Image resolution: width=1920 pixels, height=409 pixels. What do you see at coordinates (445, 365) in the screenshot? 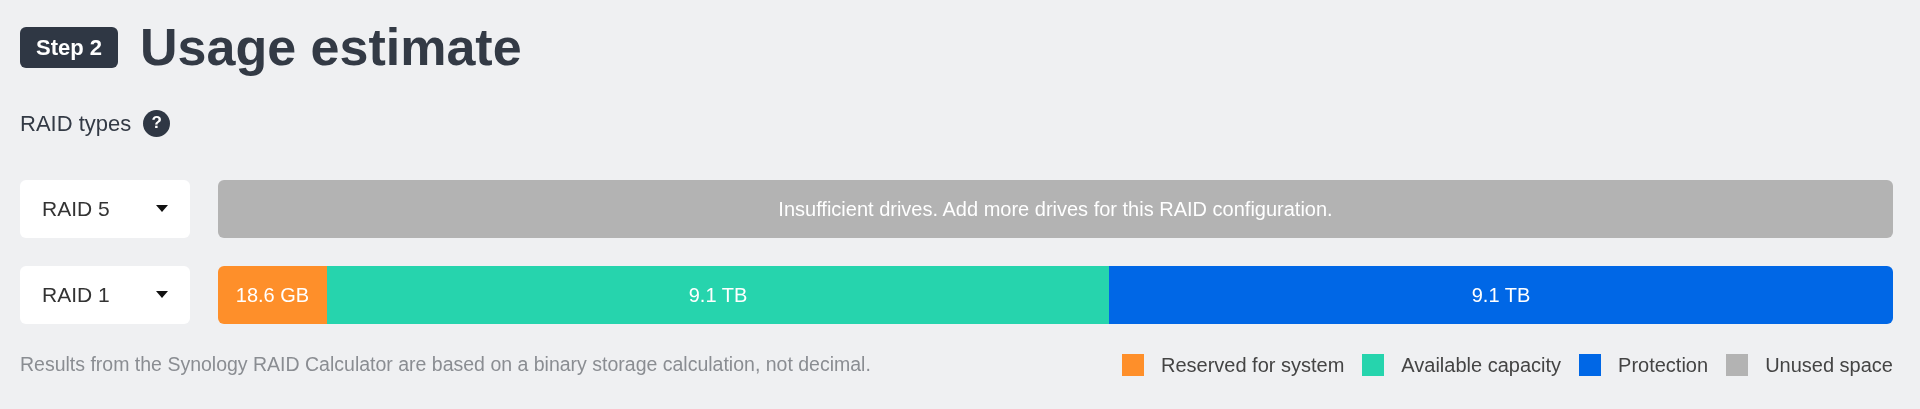
I see `footnote: Results from the Synology RAID Calculator are based on a binary storage calculation, not decimal.` at bounding box center [445, 365].